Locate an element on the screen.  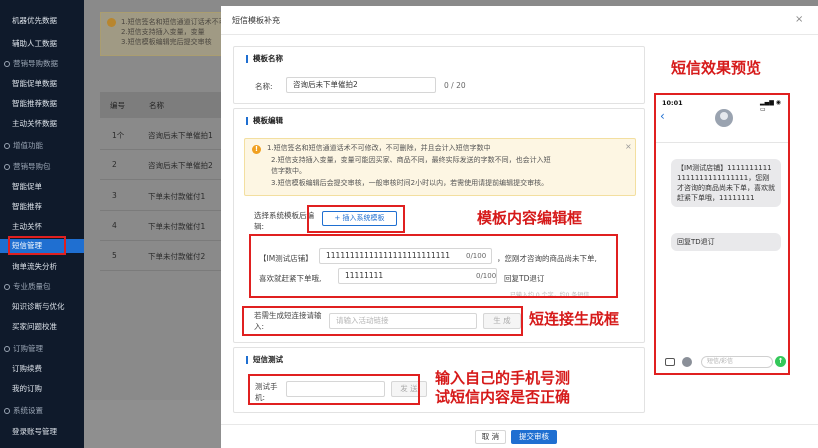
sidebar-item: 知识诊断与优化 is located at coordinates (42, 307).